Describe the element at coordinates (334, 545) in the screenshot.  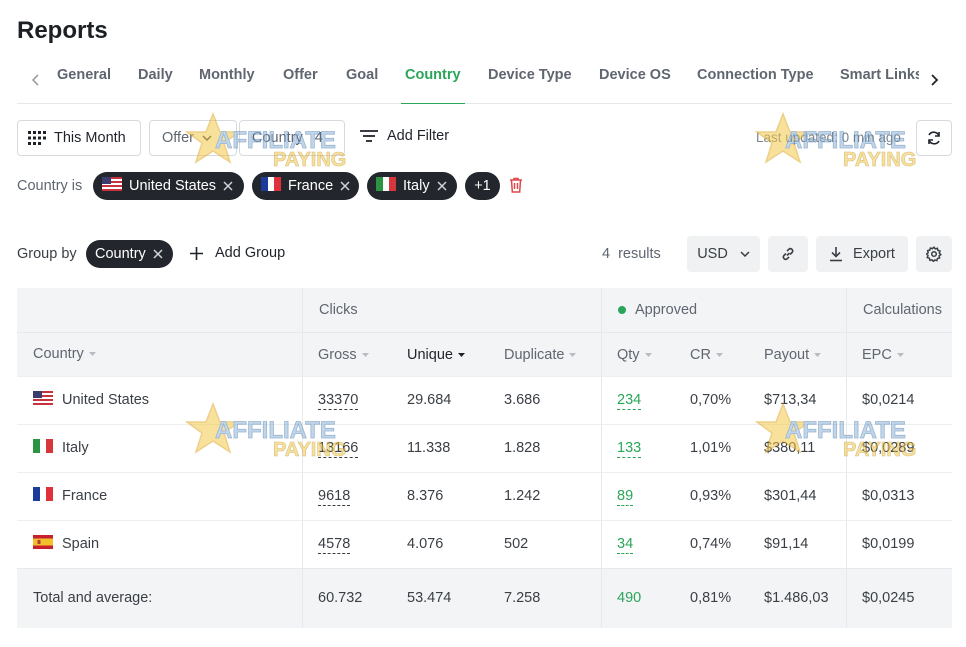
I see `gross-value: 4578` at that location.